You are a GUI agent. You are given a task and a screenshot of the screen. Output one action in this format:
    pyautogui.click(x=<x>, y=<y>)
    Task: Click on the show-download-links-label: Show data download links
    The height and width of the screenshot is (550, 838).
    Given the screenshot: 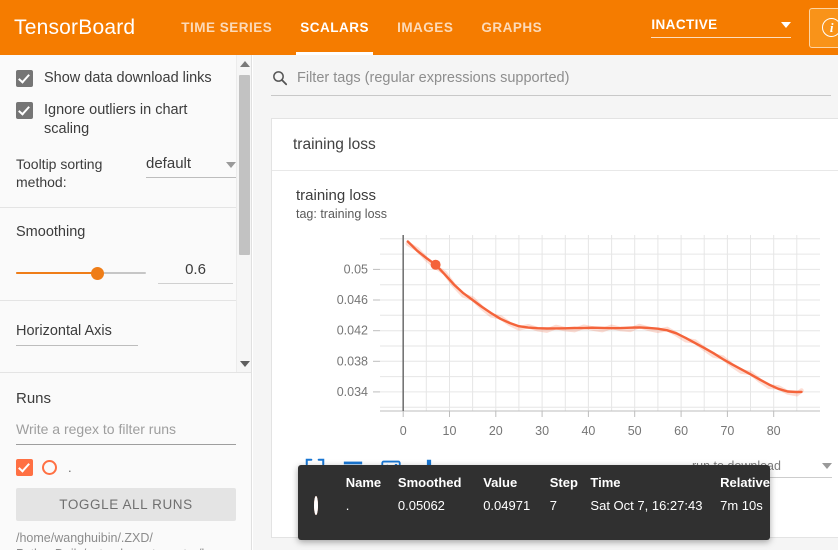 What is the action you would take?
    pyautogui.click(x=128, y=78)
    